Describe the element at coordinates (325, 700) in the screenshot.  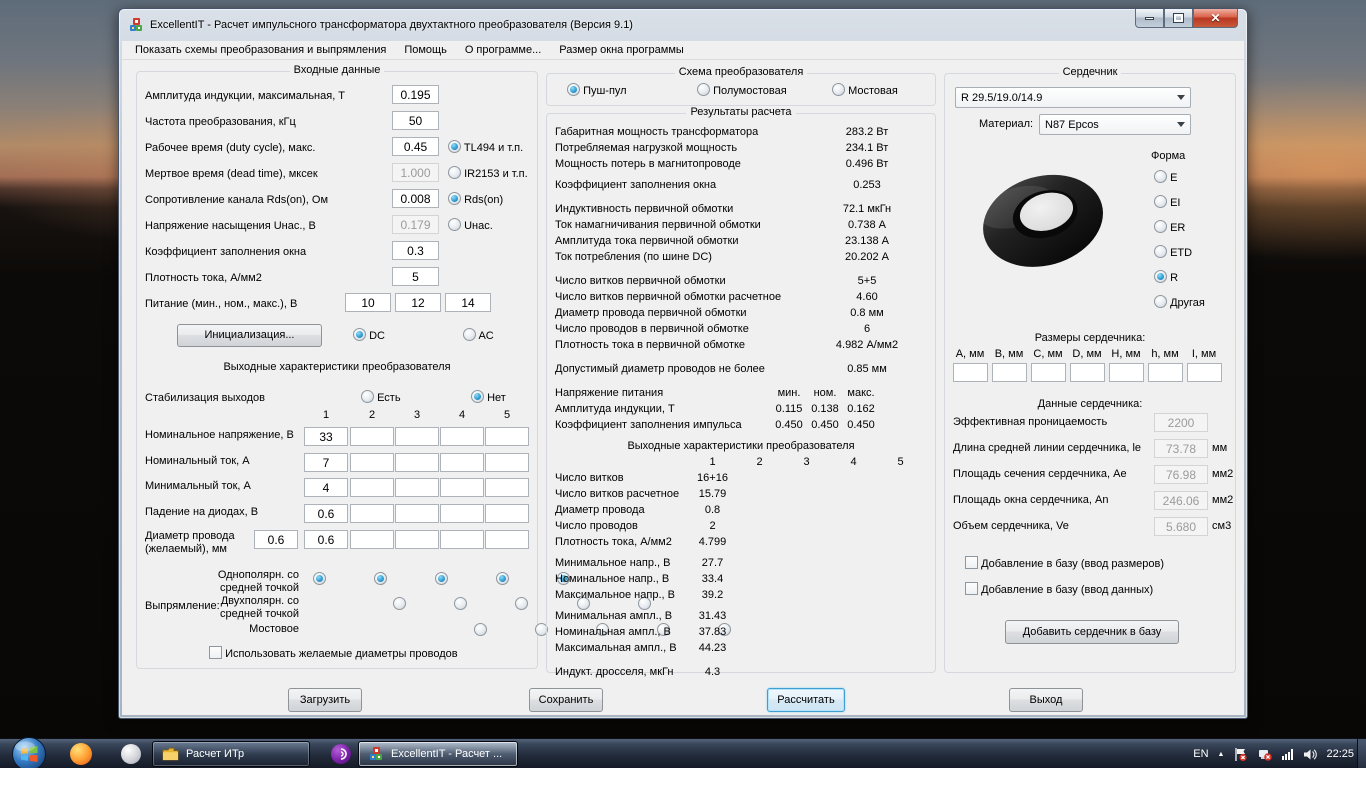
I see `load-button: Загрузить` at that location.